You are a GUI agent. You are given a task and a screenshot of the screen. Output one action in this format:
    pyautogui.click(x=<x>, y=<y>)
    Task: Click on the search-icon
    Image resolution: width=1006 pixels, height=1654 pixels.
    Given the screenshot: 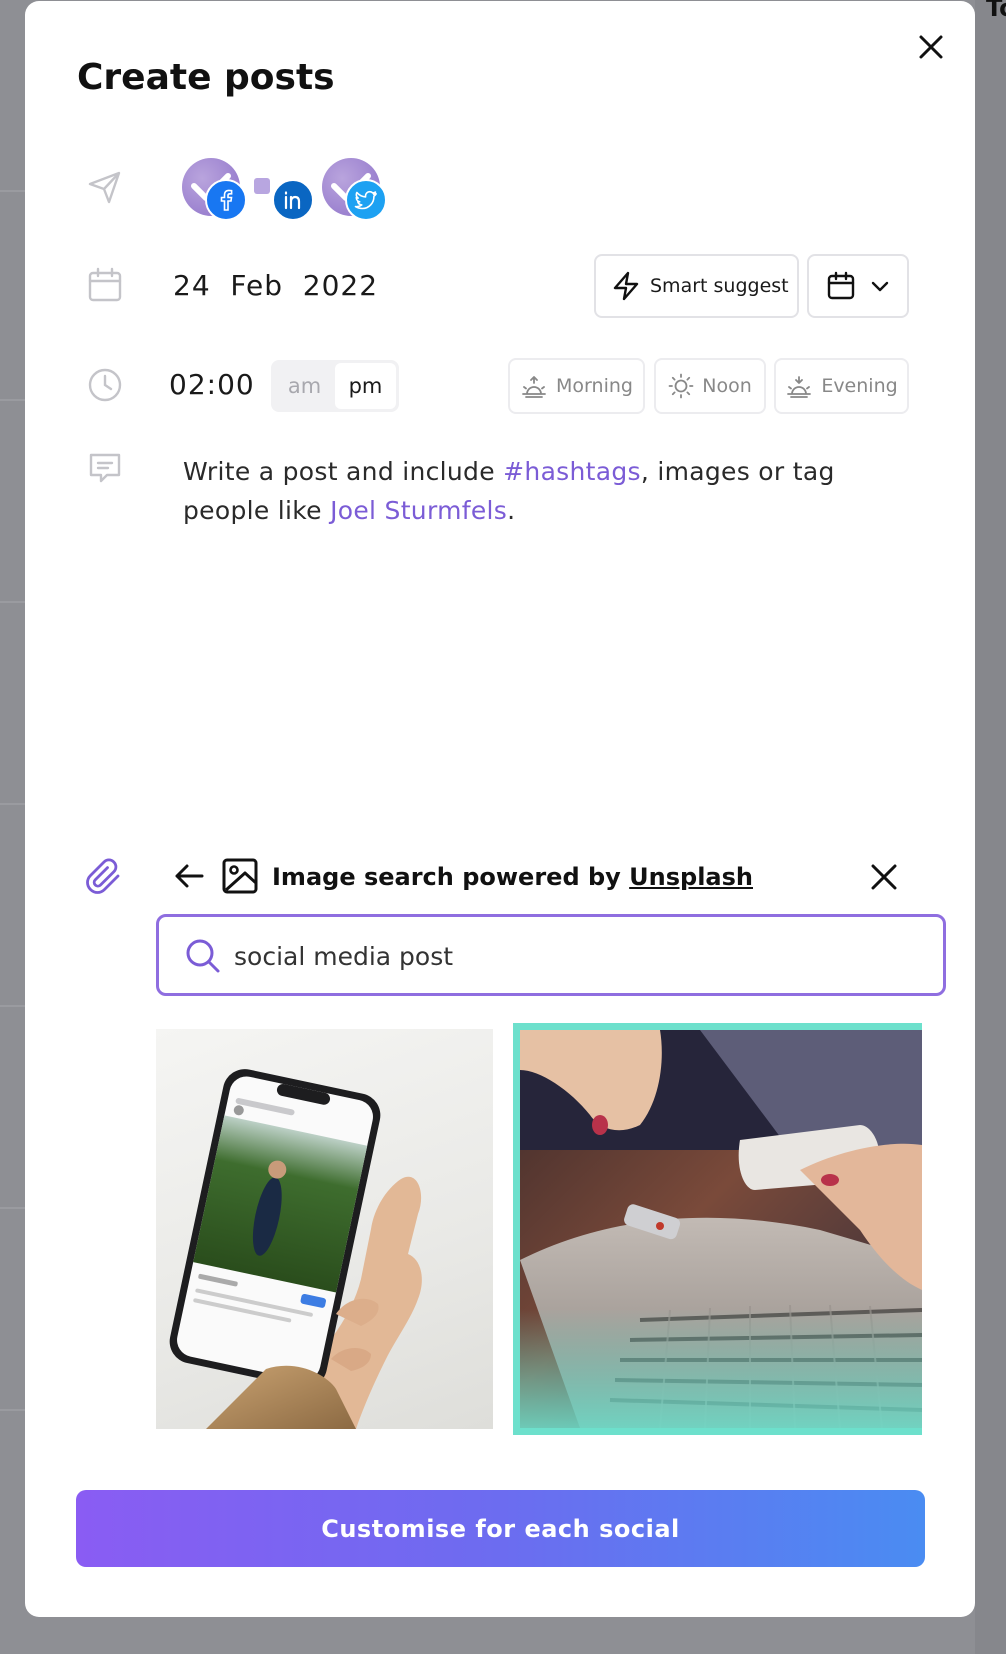 What is the action you would take?
    pyautogui.click(x=203, y=956)
    